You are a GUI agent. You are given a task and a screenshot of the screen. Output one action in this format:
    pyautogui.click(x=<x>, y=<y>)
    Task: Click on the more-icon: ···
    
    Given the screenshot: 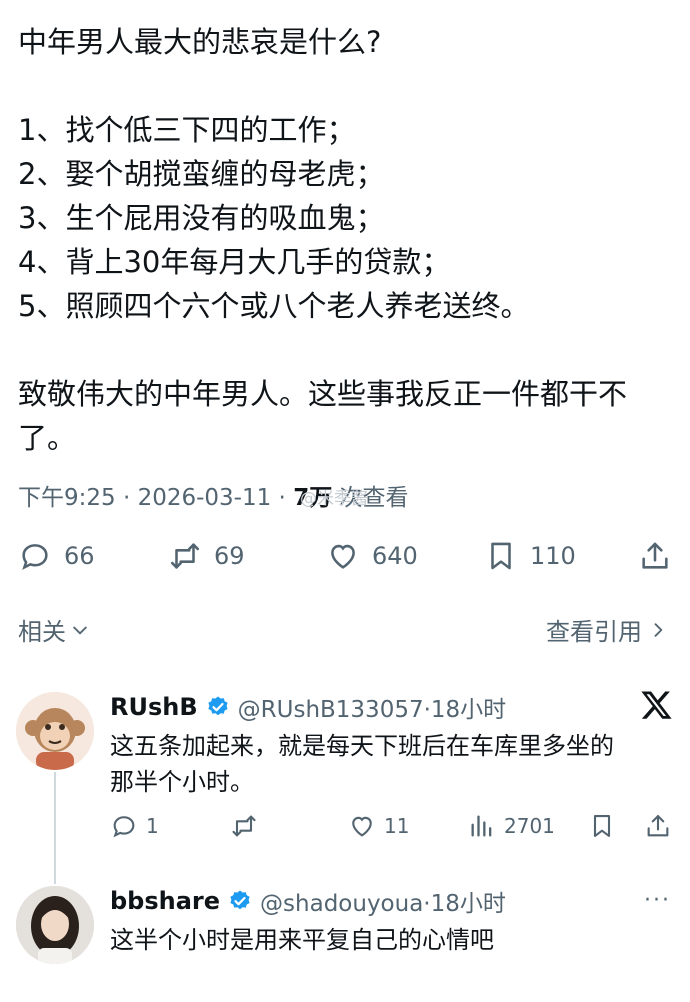 What is the action you would take?
    pyautogui.click(x=657, y=900)
    